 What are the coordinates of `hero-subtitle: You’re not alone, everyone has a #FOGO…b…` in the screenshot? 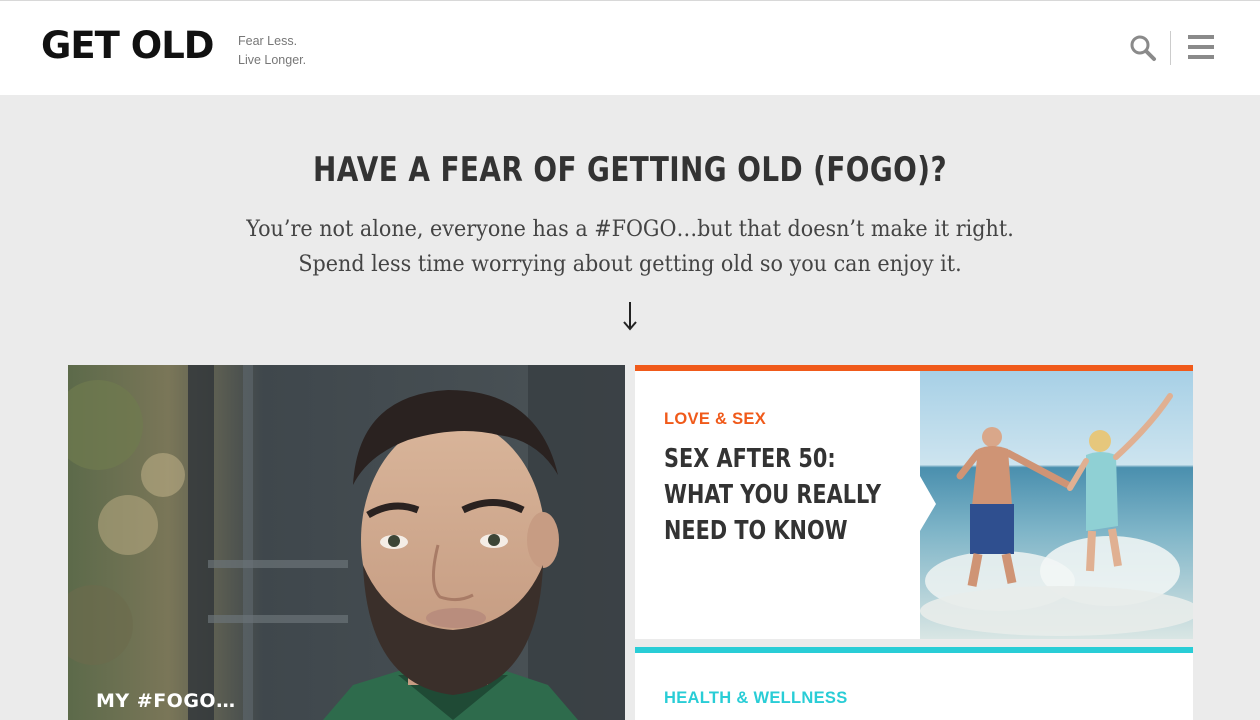 It's located at (629, 247).